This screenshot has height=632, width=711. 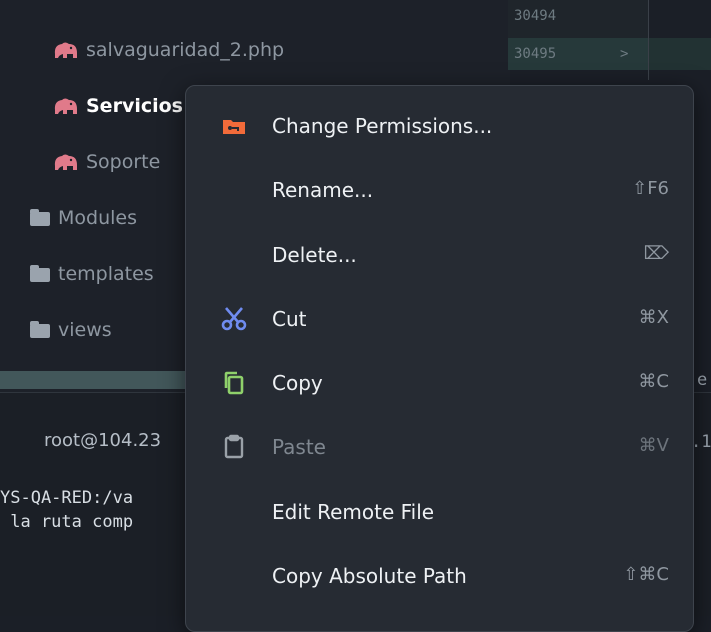 I want to click on menu-item-label: Copy Absolute Path, so click(x=369, y=576).